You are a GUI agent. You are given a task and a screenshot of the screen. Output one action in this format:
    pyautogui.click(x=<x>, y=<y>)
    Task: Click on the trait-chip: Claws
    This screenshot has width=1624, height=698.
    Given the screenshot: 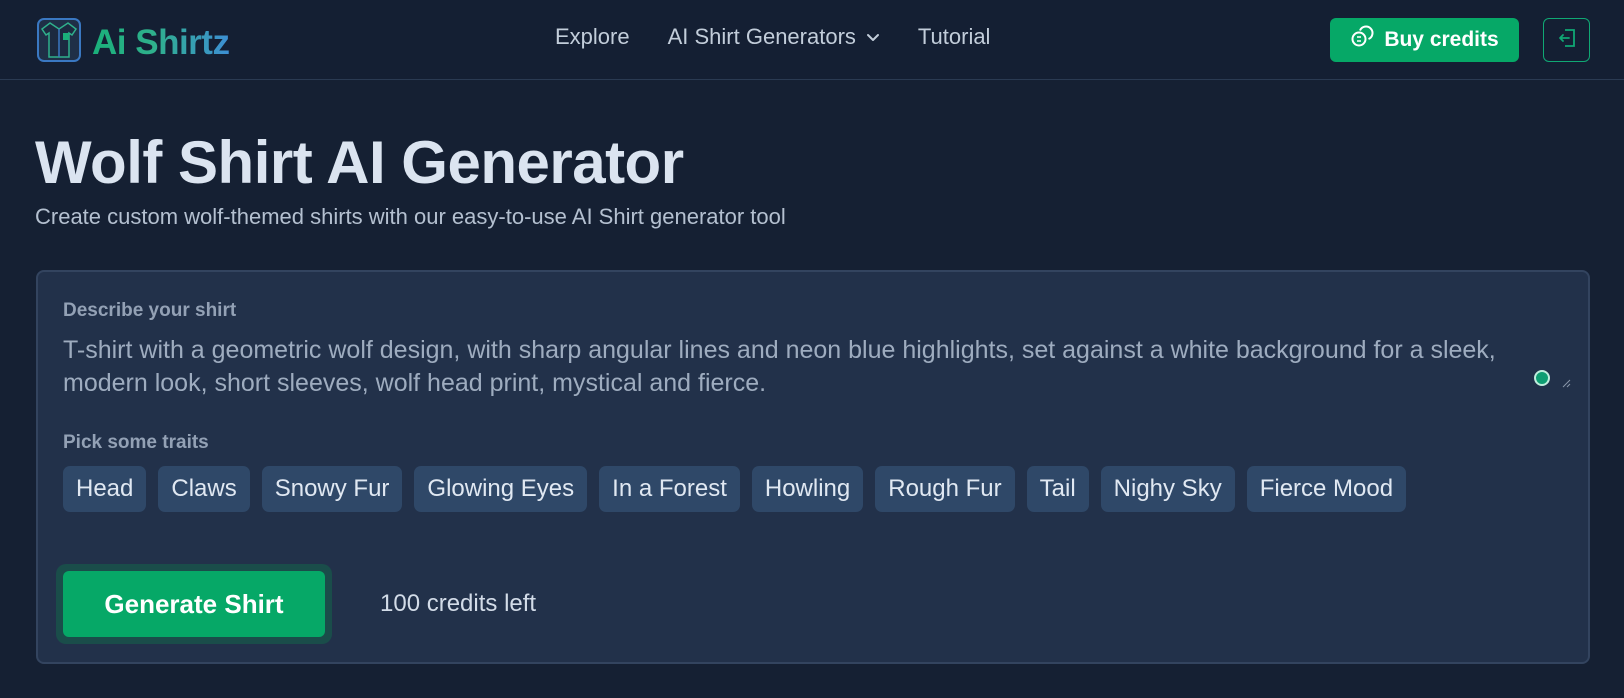 What is the action you would take?
    pyautogui.click(x=204, y=489)
    